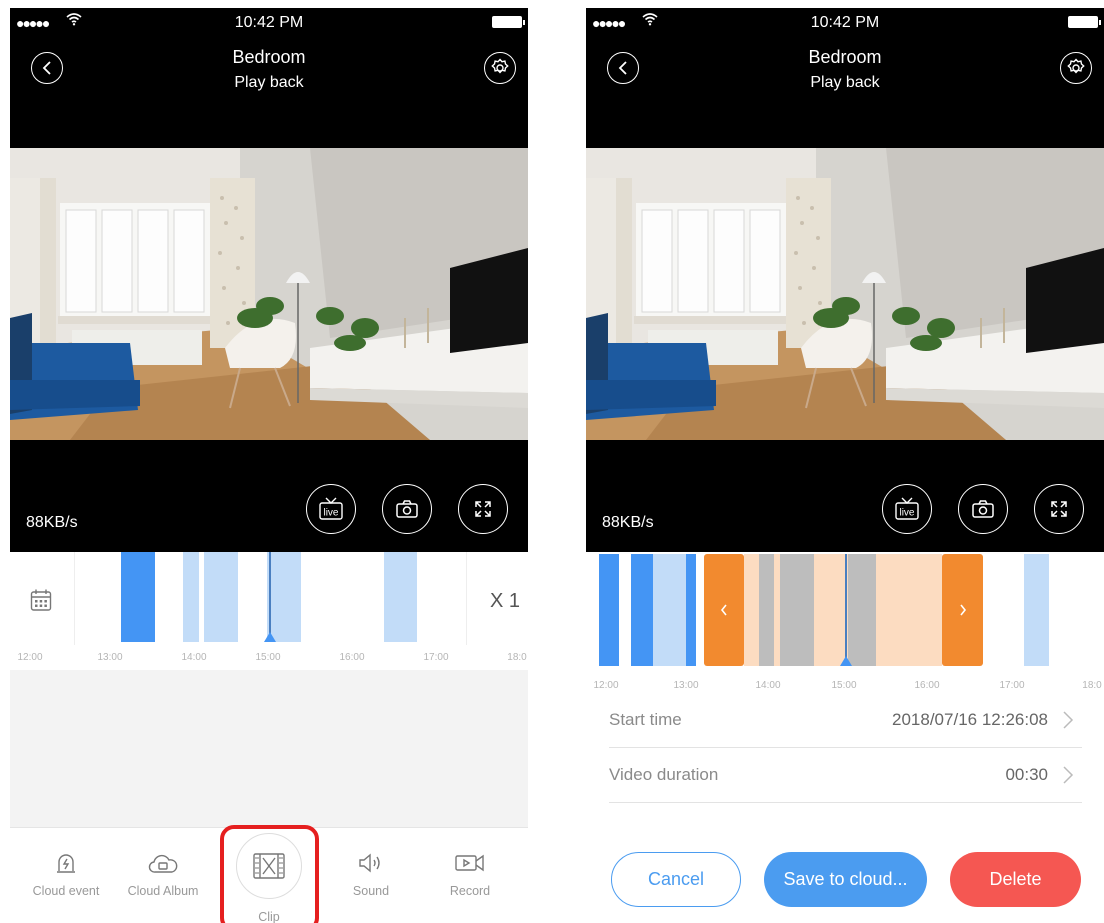 The width and height of the screenshot is (1104, 923). I want to click on clip-end-handle, so click(962, 610).